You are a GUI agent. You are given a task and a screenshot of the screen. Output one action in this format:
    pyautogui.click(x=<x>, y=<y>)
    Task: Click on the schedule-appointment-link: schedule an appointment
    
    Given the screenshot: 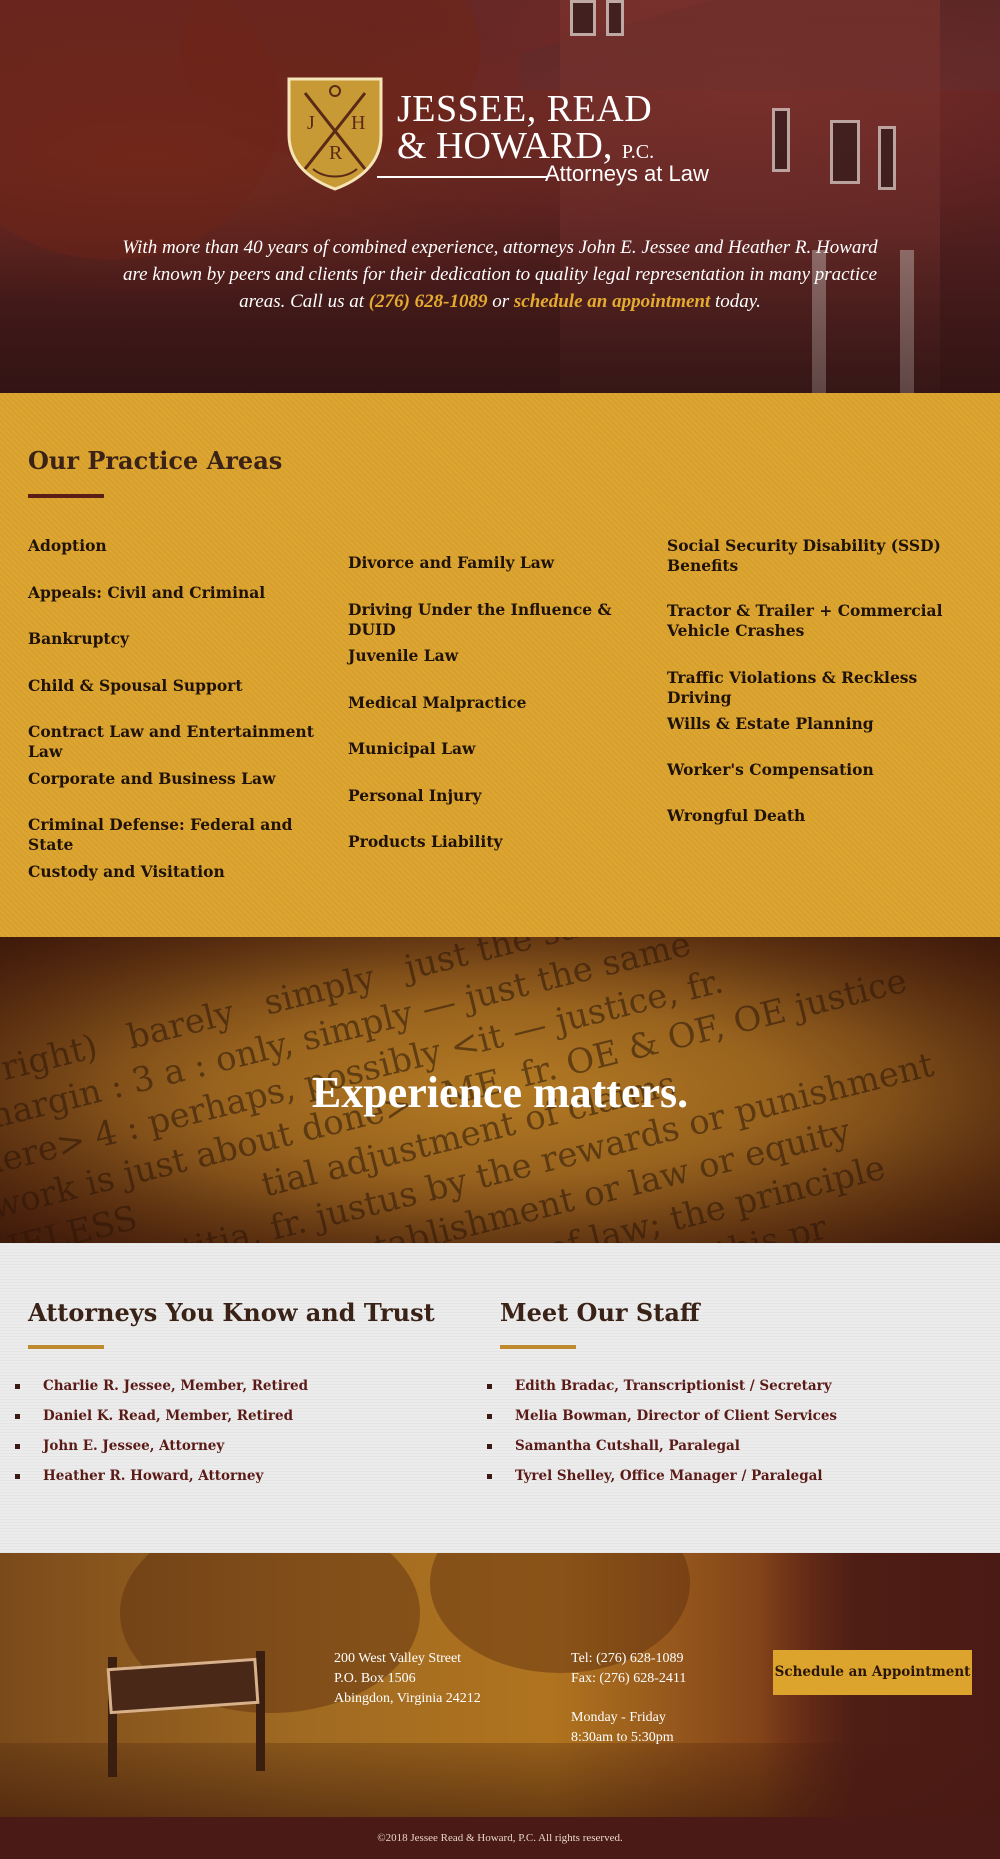 What is the action you would take?
    pyautogui.click(x=612, y=301)
    